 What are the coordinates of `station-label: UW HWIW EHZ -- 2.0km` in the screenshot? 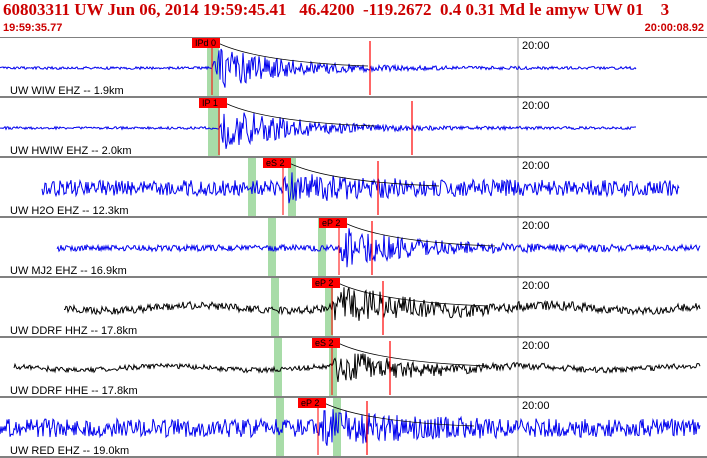 It's located at (71, 151).